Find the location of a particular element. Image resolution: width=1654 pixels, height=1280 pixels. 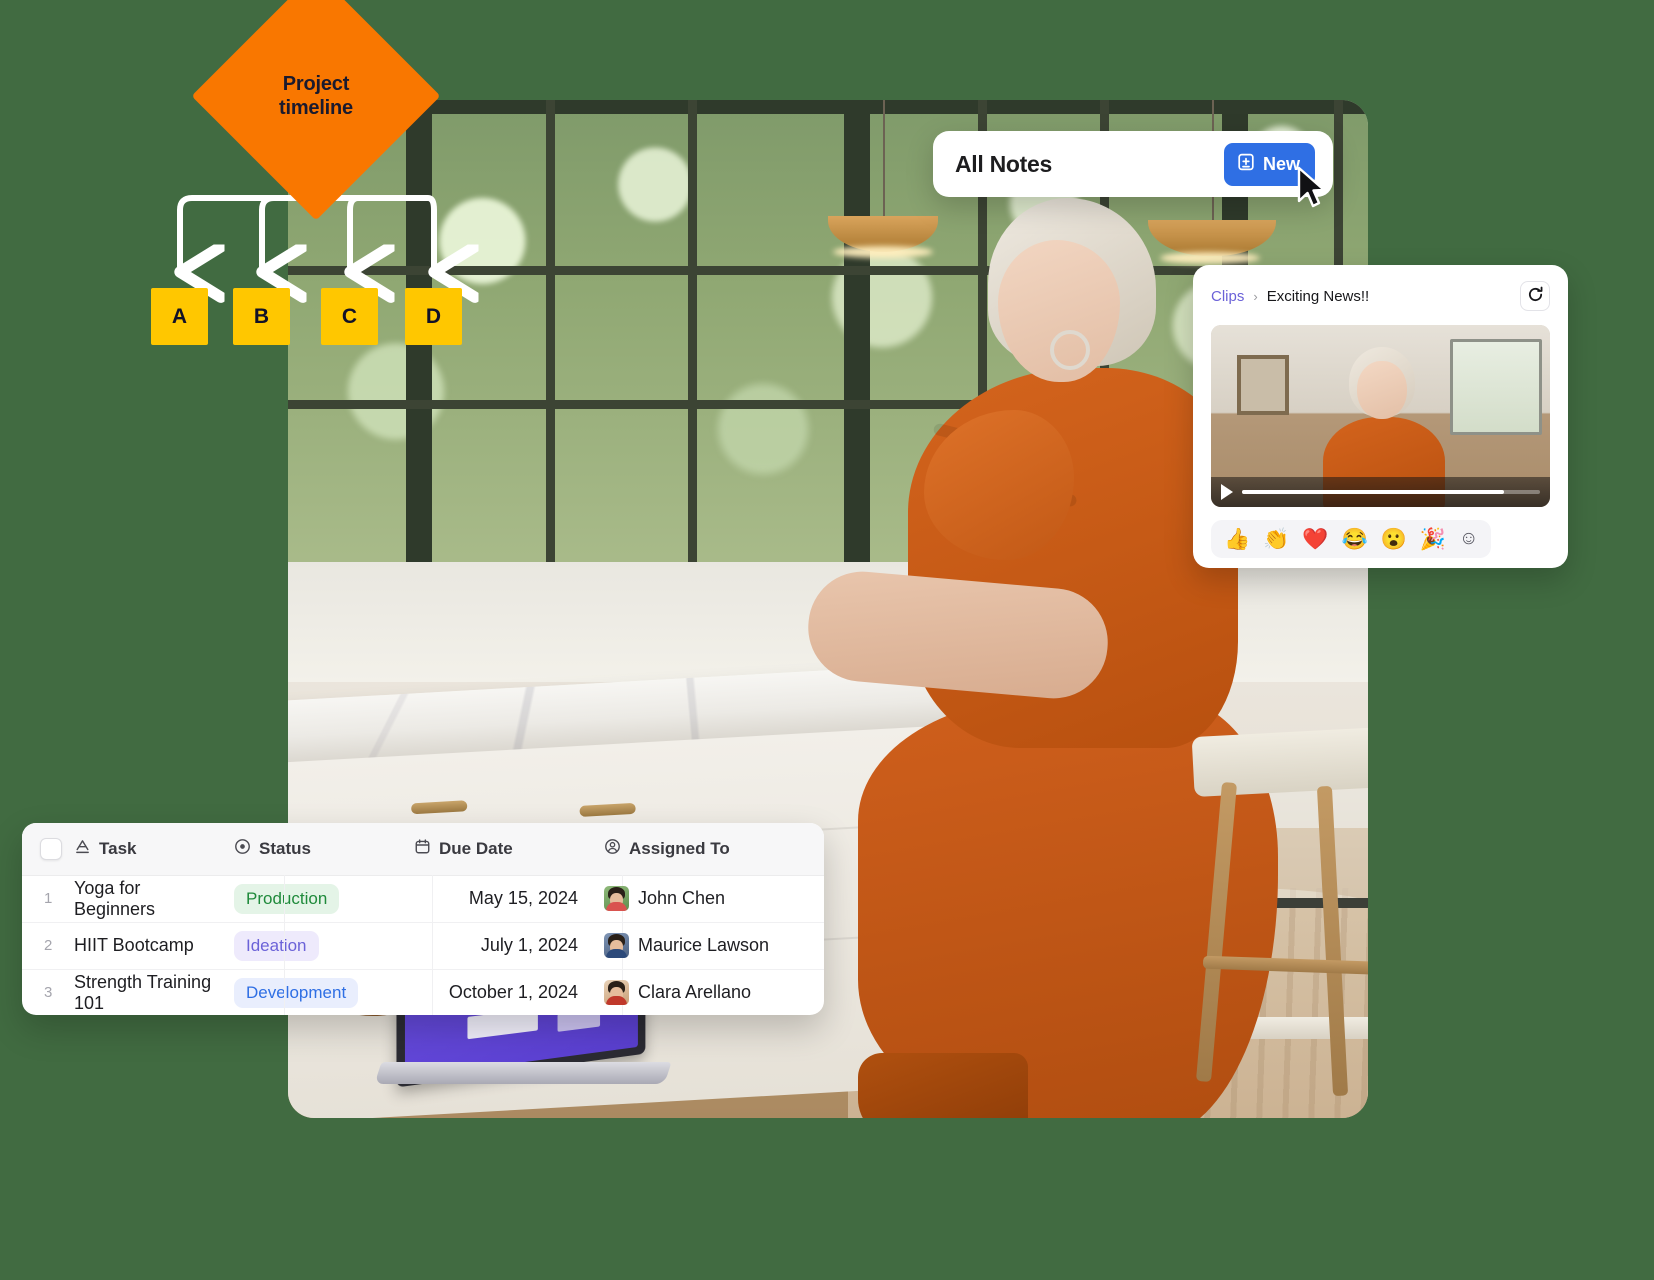

status-badge: Ideation is located at coordinates (276, 945).